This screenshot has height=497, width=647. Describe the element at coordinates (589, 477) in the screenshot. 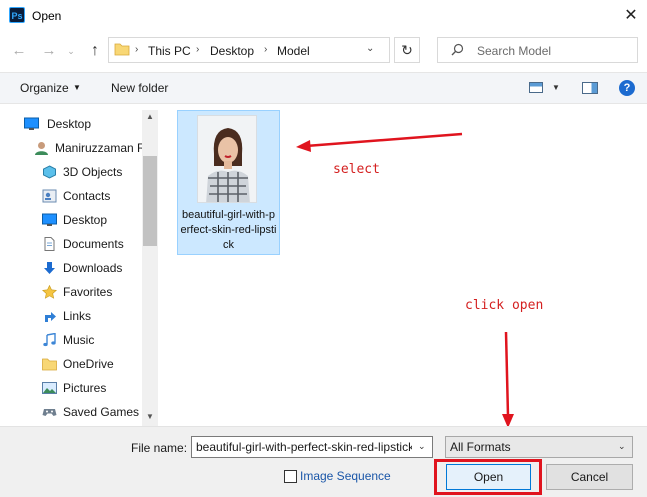

I see `cancel-button: Cancel` at that location.